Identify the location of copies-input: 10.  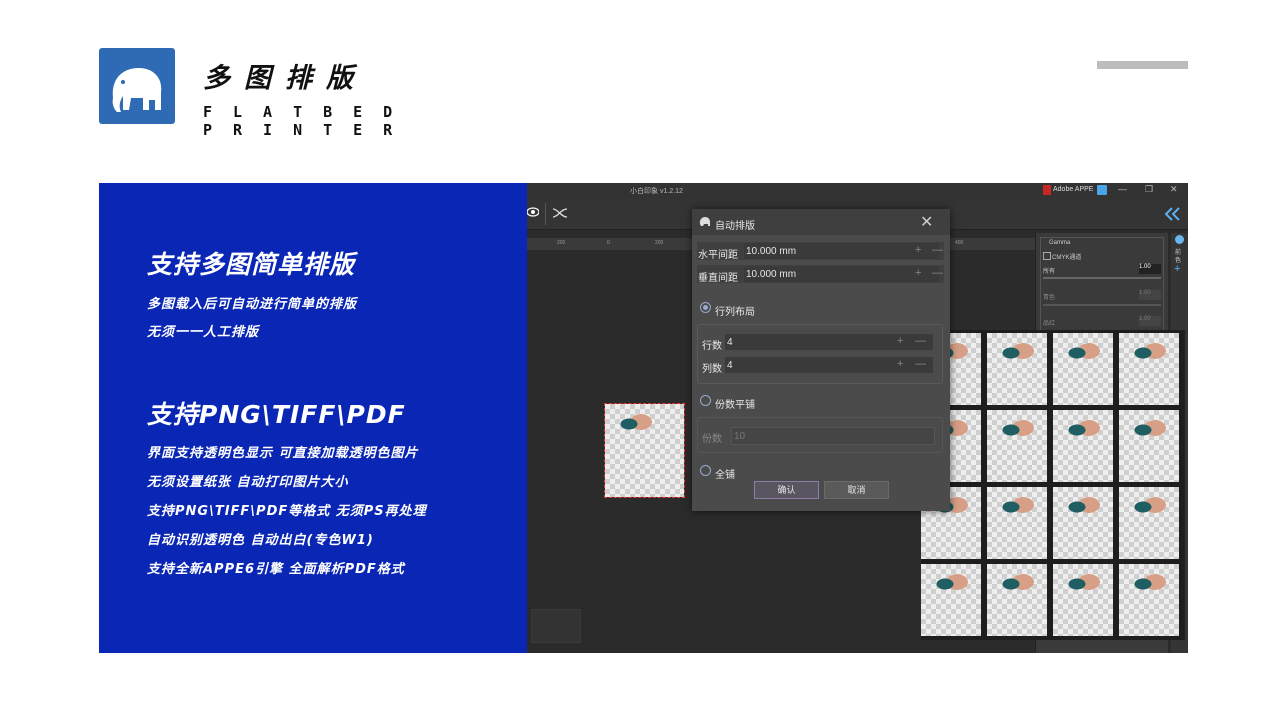
(833, 436).